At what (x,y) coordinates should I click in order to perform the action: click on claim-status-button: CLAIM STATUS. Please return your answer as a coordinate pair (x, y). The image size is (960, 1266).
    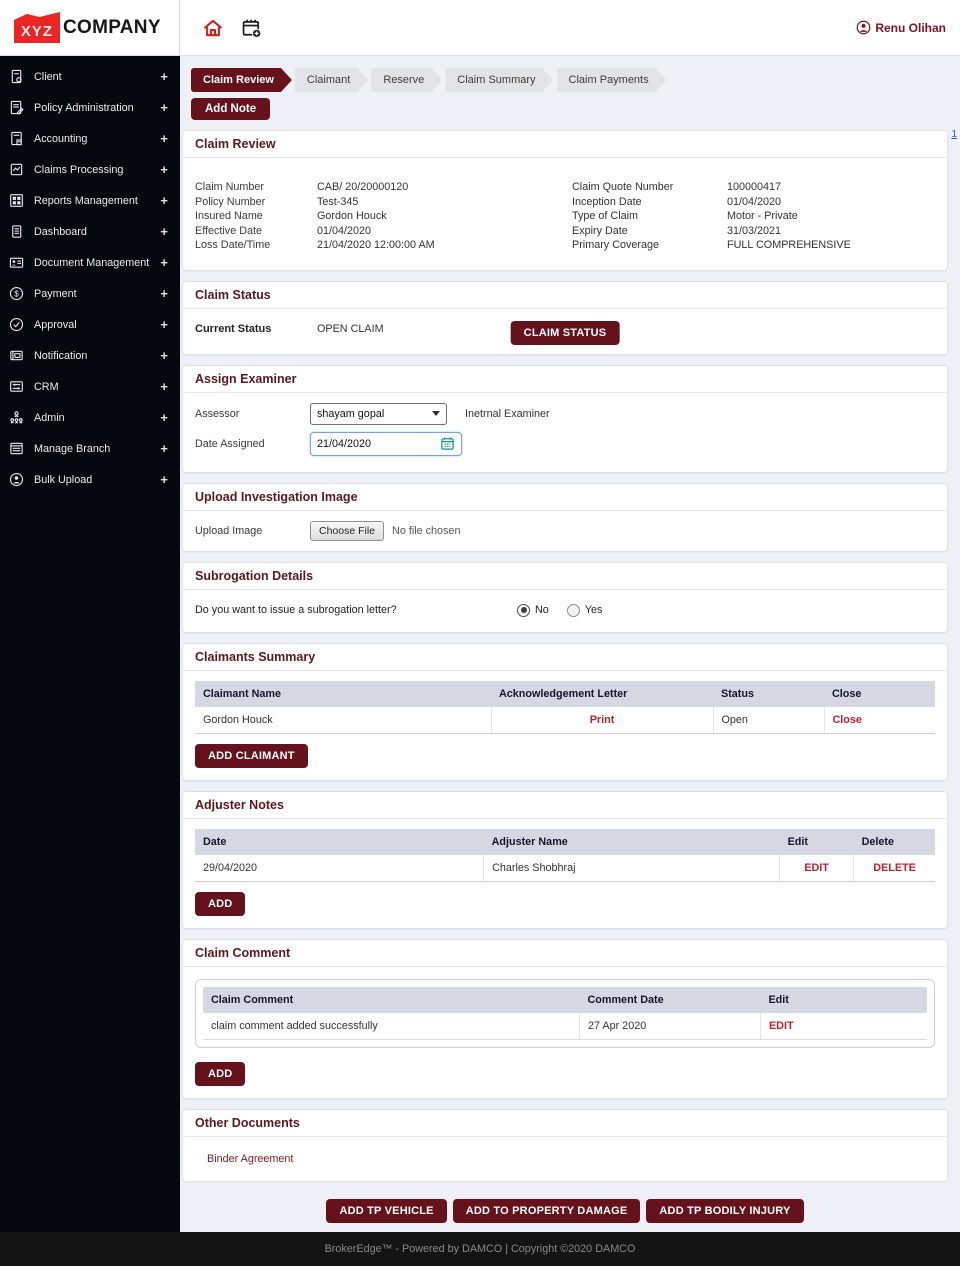
    Looking at the image, I should click on (565, 332).